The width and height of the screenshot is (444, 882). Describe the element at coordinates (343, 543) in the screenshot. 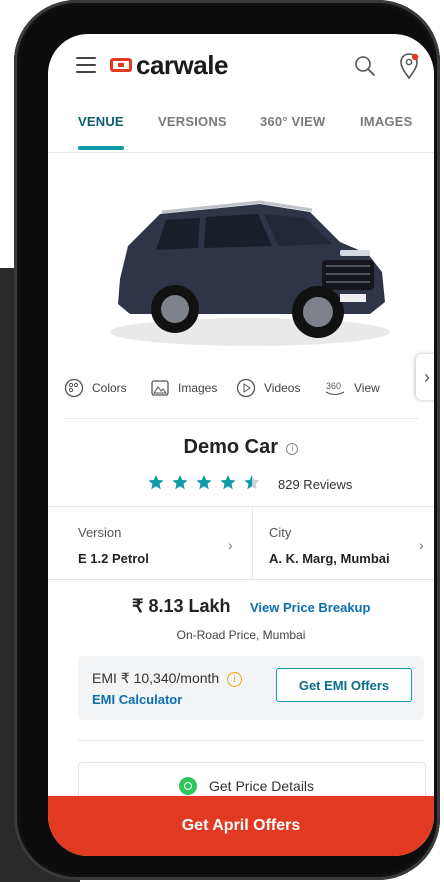

I see `city-selector: City A. K. Marg, Mumbai ›` at that location.